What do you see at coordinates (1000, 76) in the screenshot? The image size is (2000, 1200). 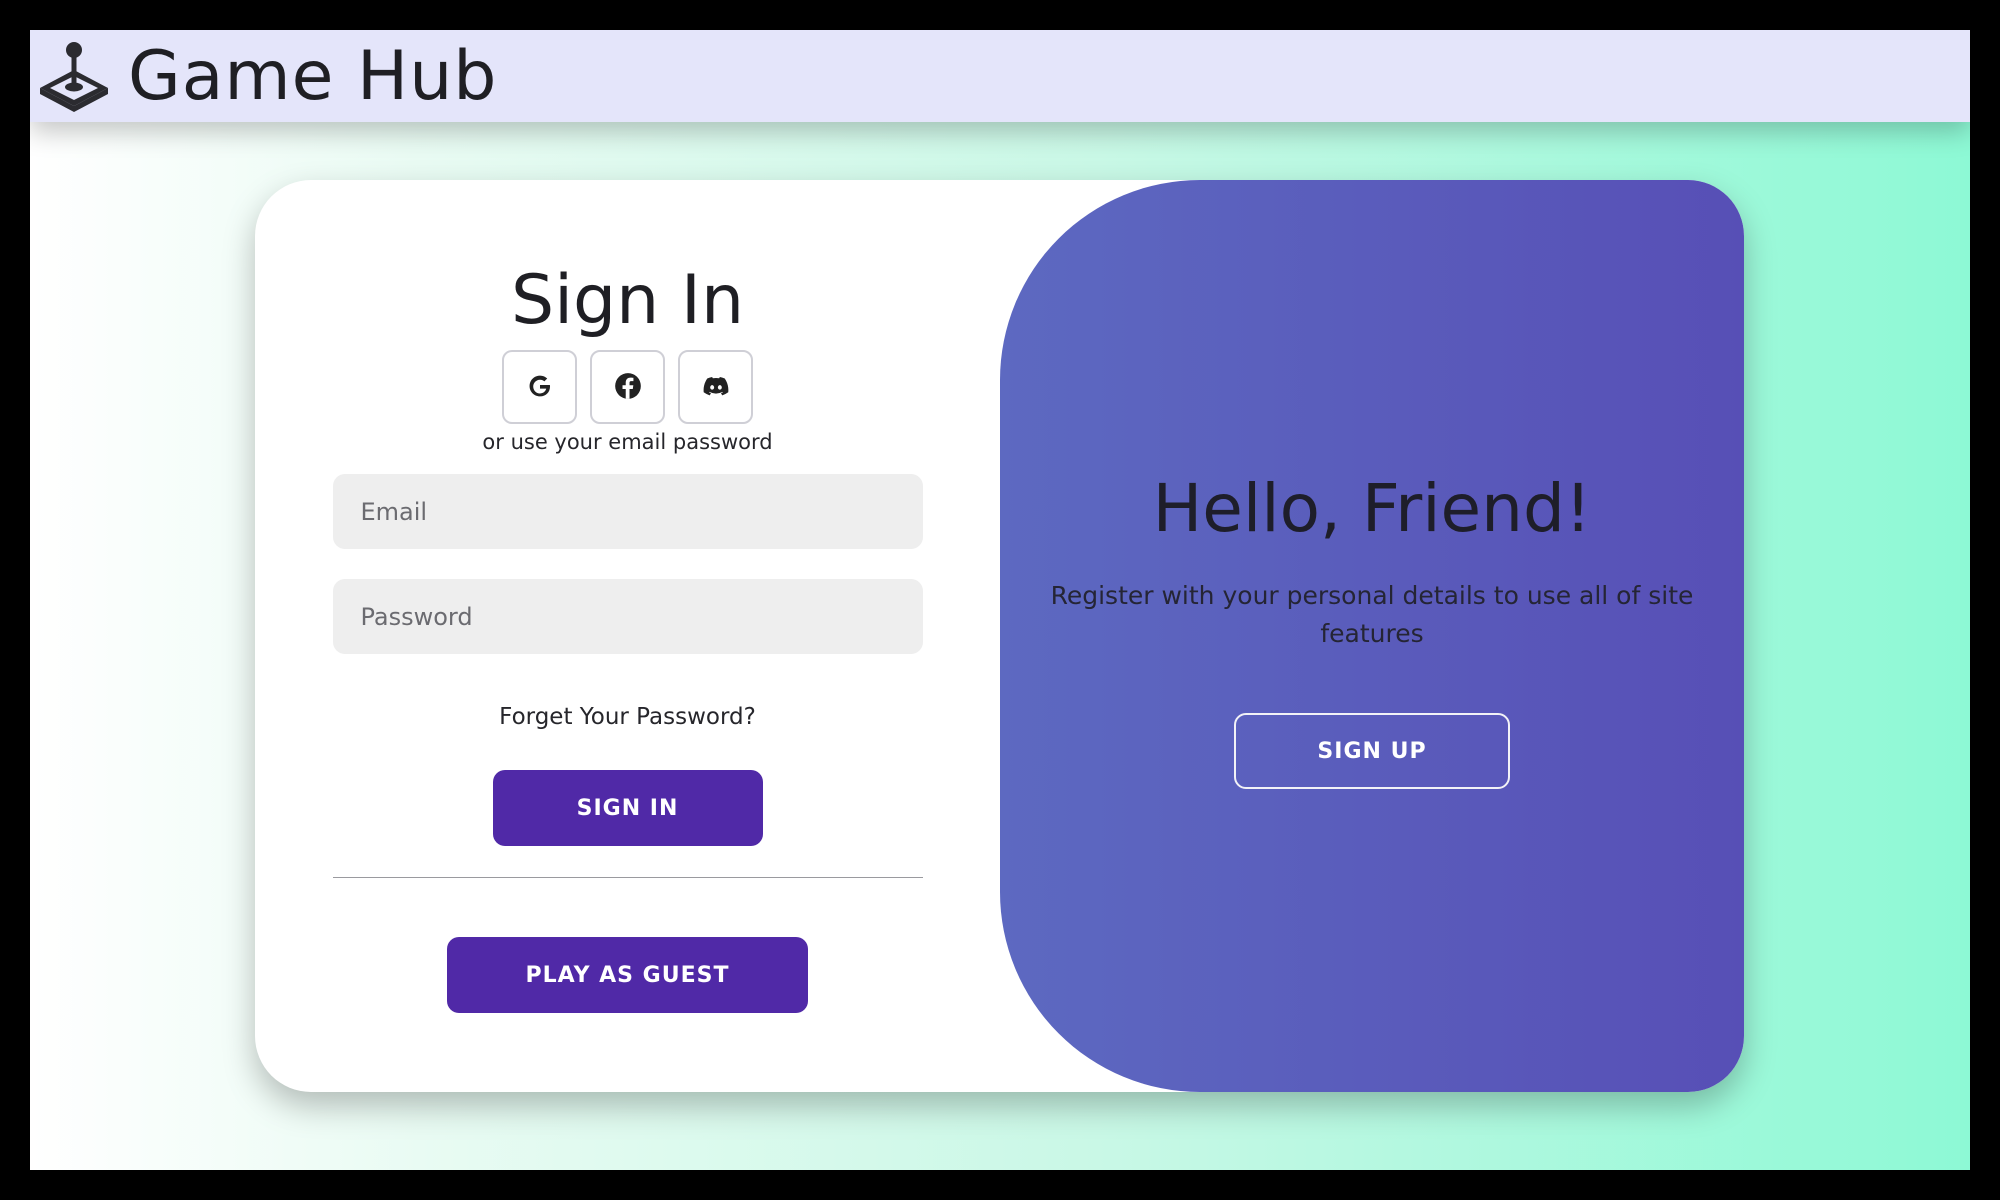 I see `top-navbar: Game Hub` at bounding box center [1000, 76].